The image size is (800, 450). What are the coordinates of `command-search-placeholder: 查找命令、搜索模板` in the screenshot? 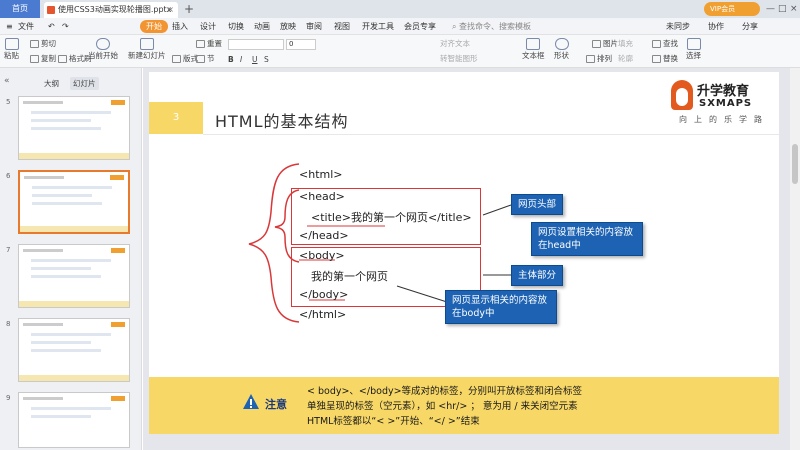 It's located at (495, 26).